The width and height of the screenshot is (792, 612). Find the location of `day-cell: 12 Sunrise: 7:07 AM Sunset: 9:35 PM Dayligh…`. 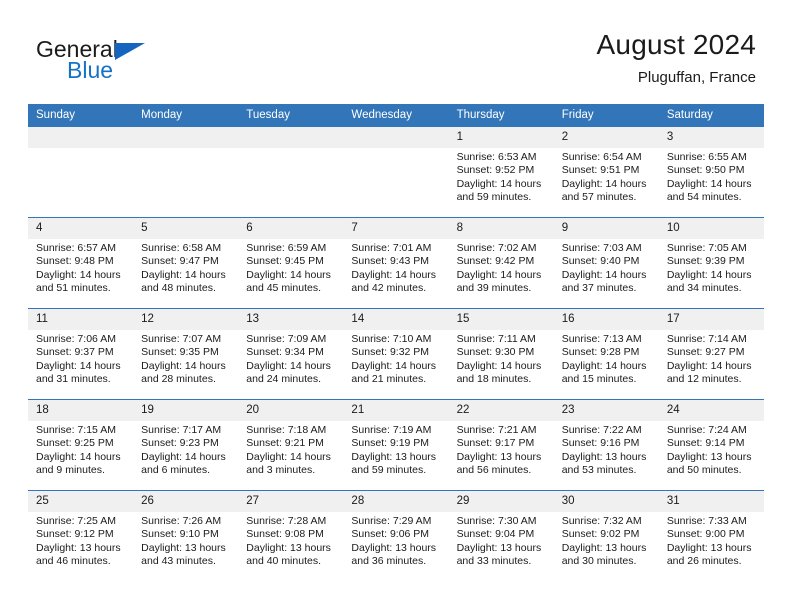

day-cell: 12 Sunrise: 7:07 AM Sunset: 9:35 PM Dayligh… is located at coordinates (186, 354).